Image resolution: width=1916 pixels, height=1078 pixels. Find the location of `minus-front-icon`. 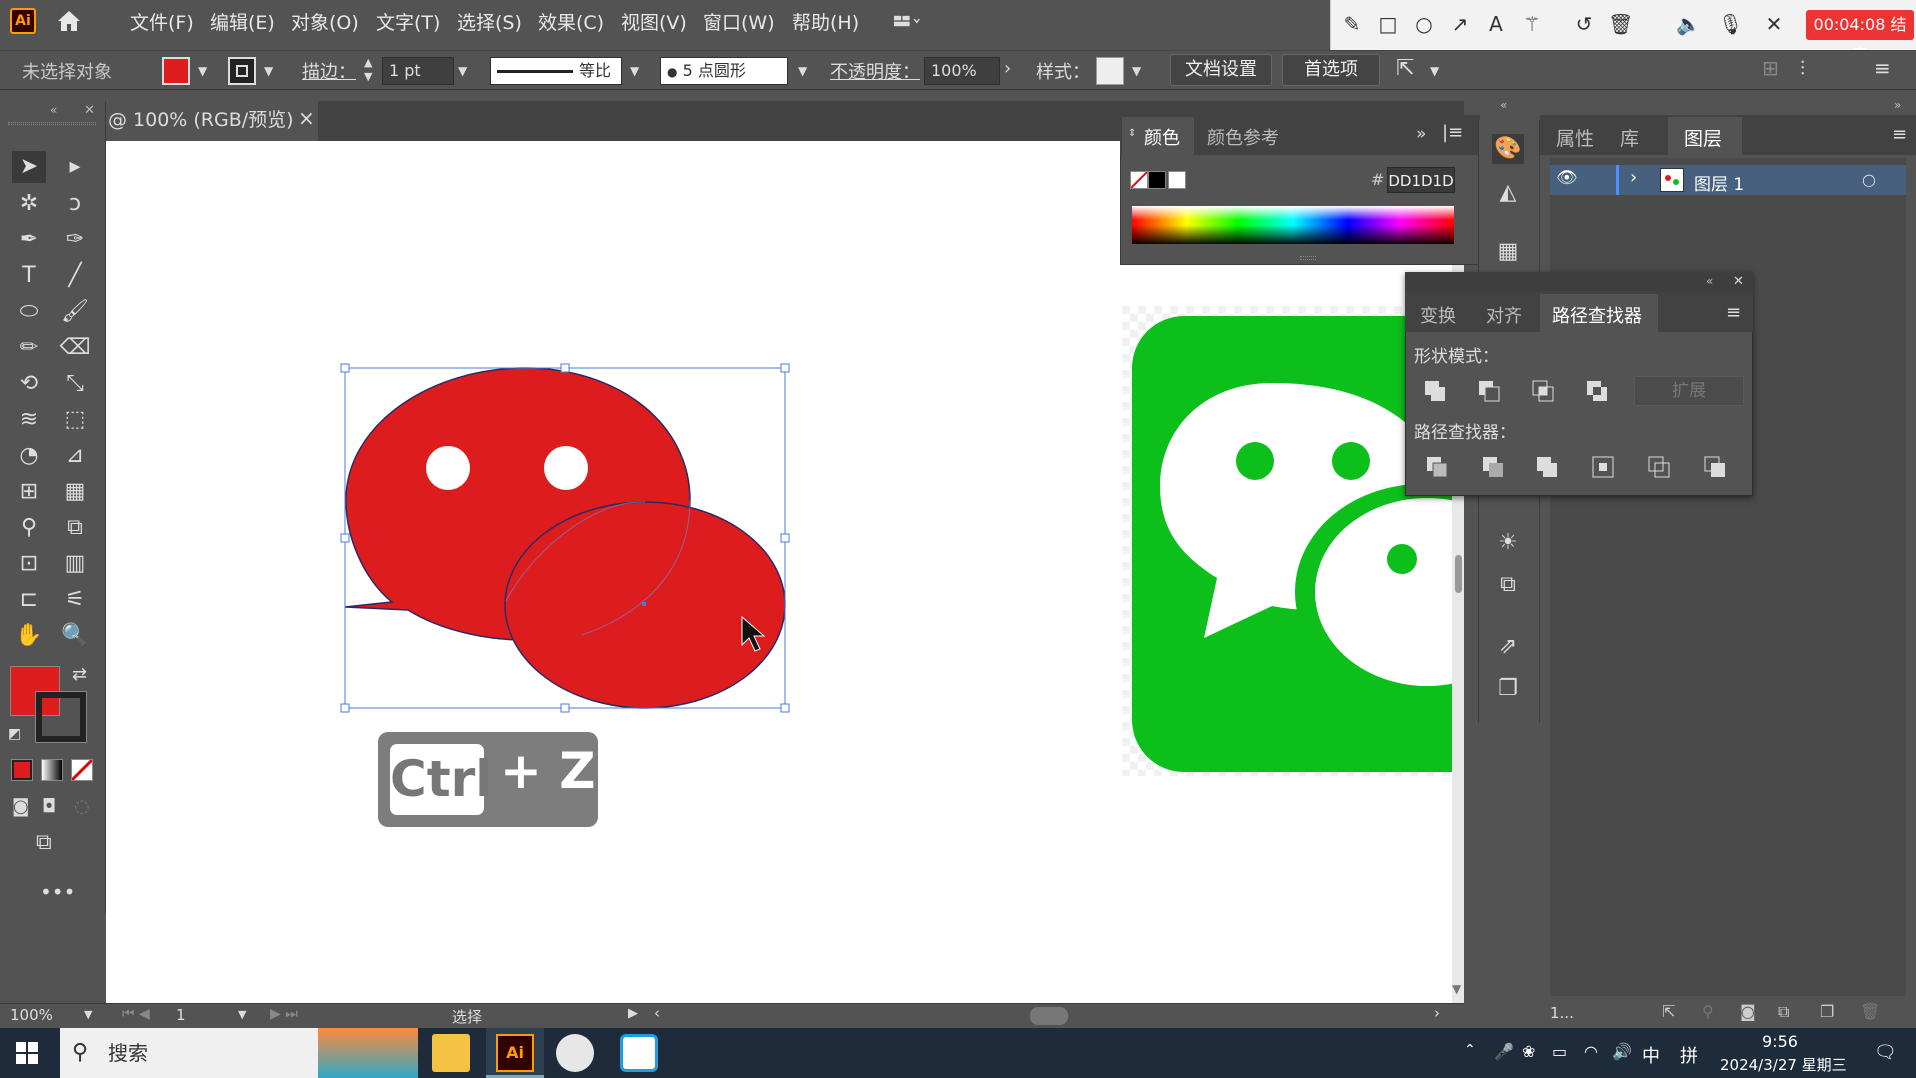

minus-front-icon is located at coordinates (1490, 392).